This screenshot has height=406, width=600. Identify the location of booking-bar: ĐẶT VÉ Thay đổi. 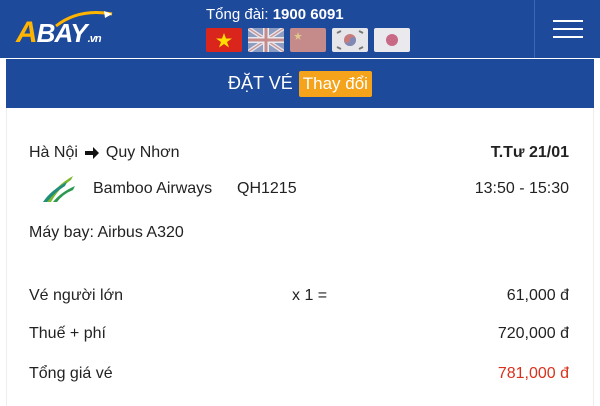
(300, 83).